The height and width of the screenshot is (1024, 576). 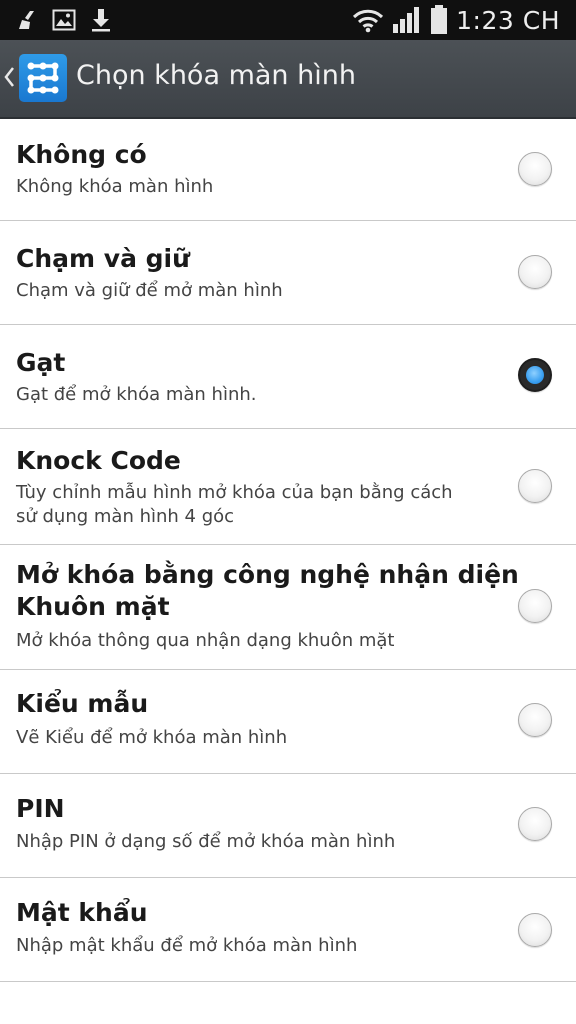 I want to click on option-subtitle: Nhập mật khẩu để mở khóa màn hình, so click(x=187, y=945).